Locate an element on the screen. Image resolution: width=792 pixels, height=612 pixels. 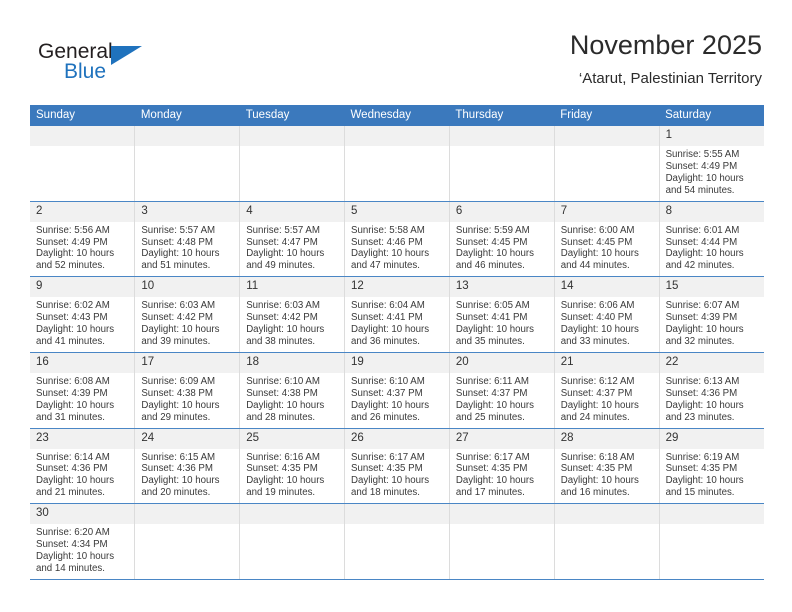
daylight-text-line2: and 49 minutes. is located at coordinates (281, 266).